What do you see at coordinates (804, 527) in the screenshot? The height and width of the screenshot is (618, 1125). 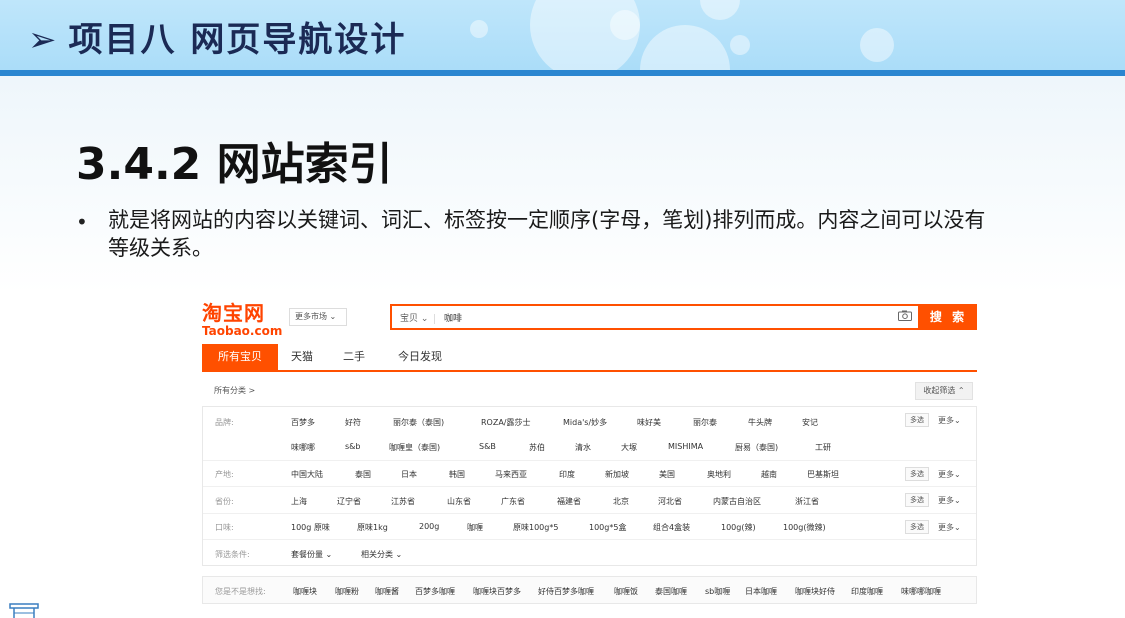 I see `filter-item: 100g(微辣)` at bounding box center [804, 527].